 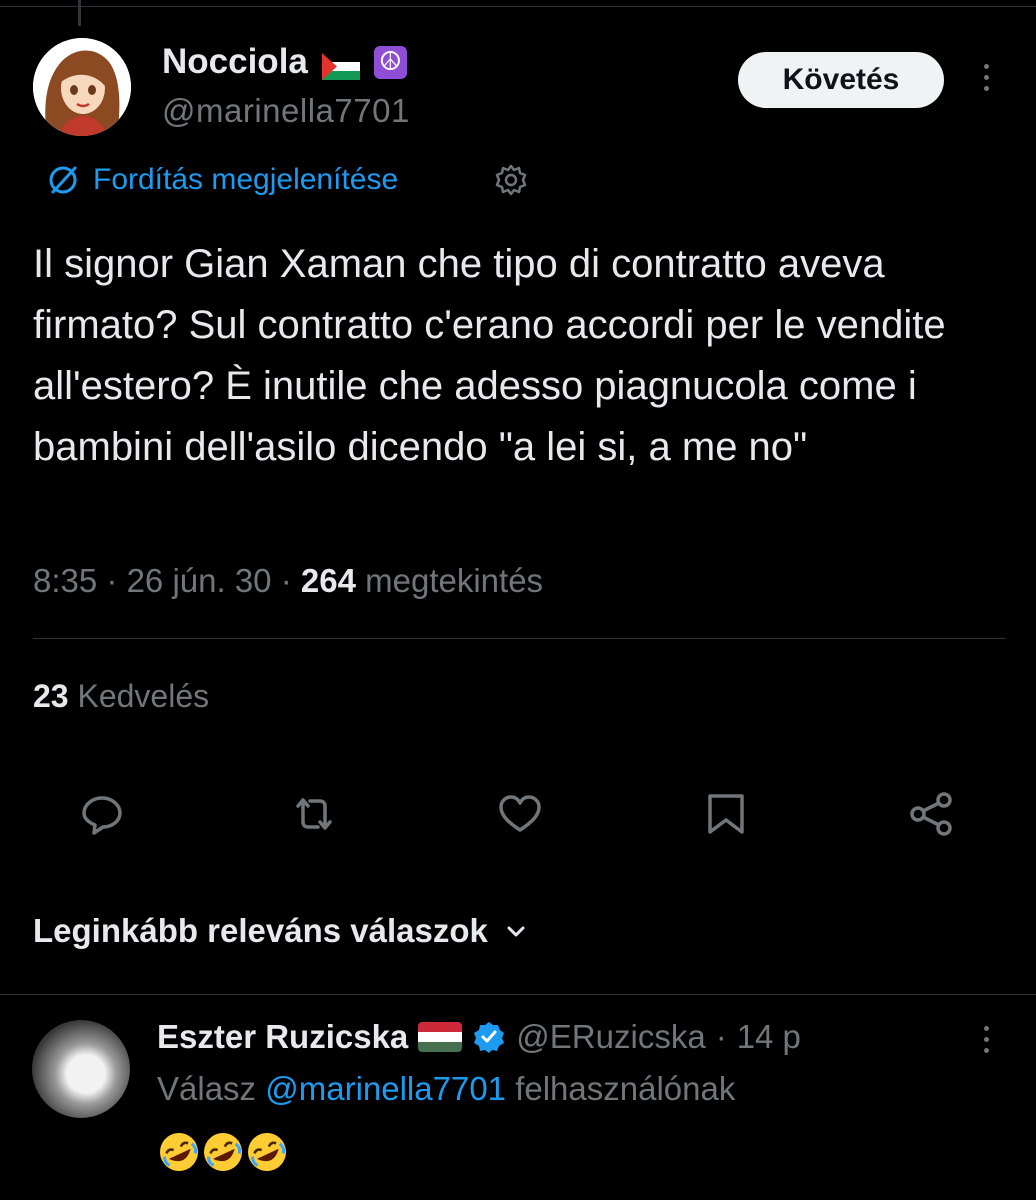 What do you see at coordinates (625, 1088) in the screenshot?
I see `reply-to-suffix: felhasználónak` at bounding box center [625, 1088].